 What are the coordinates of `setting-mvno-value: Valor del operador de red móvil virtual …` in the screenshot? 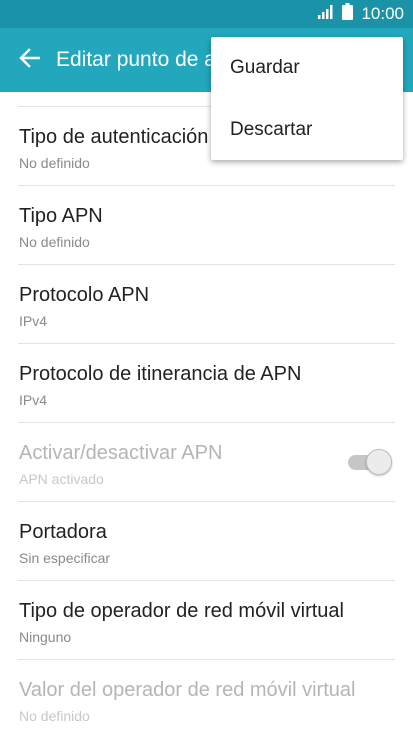 It's located at (206, 698).